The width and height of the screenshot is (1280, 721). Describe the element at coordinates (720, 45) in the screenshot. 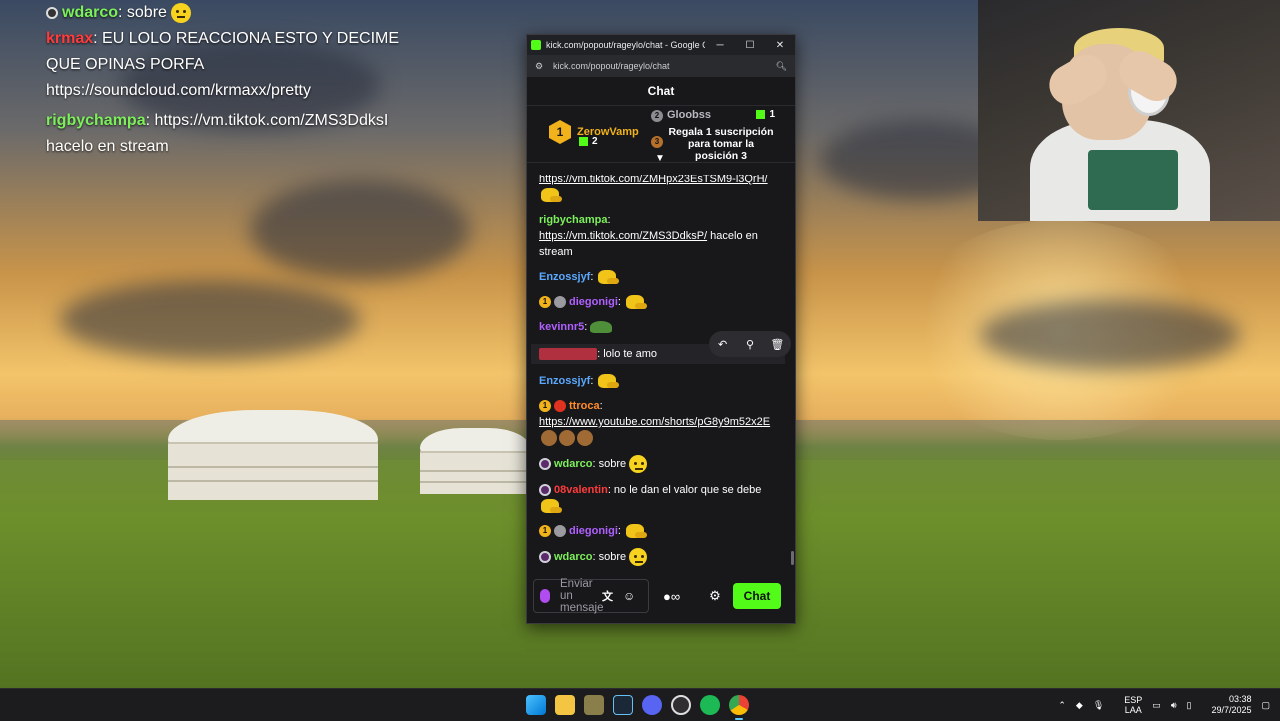

I see `minimize-button: ─` at that location.